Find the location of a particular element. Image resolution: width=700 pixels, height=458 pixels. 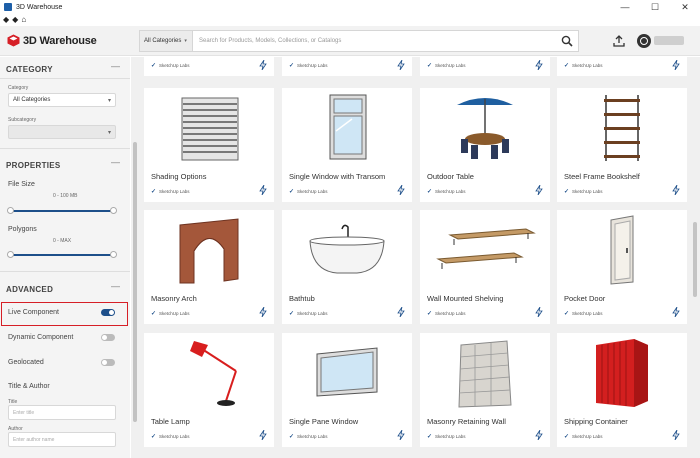

avatar is located at coordinates (644, 41).